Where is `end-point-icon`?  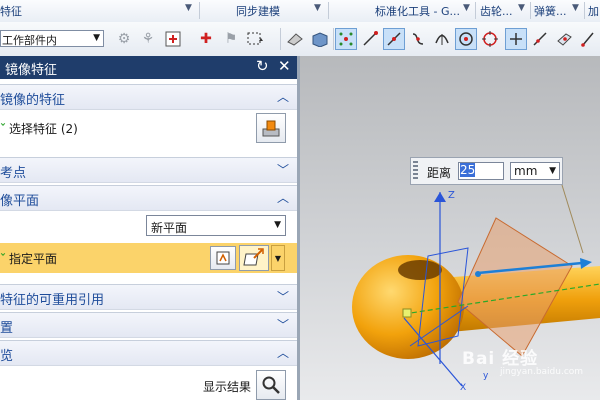 end-point-icon is located at coordinates (370, 39).